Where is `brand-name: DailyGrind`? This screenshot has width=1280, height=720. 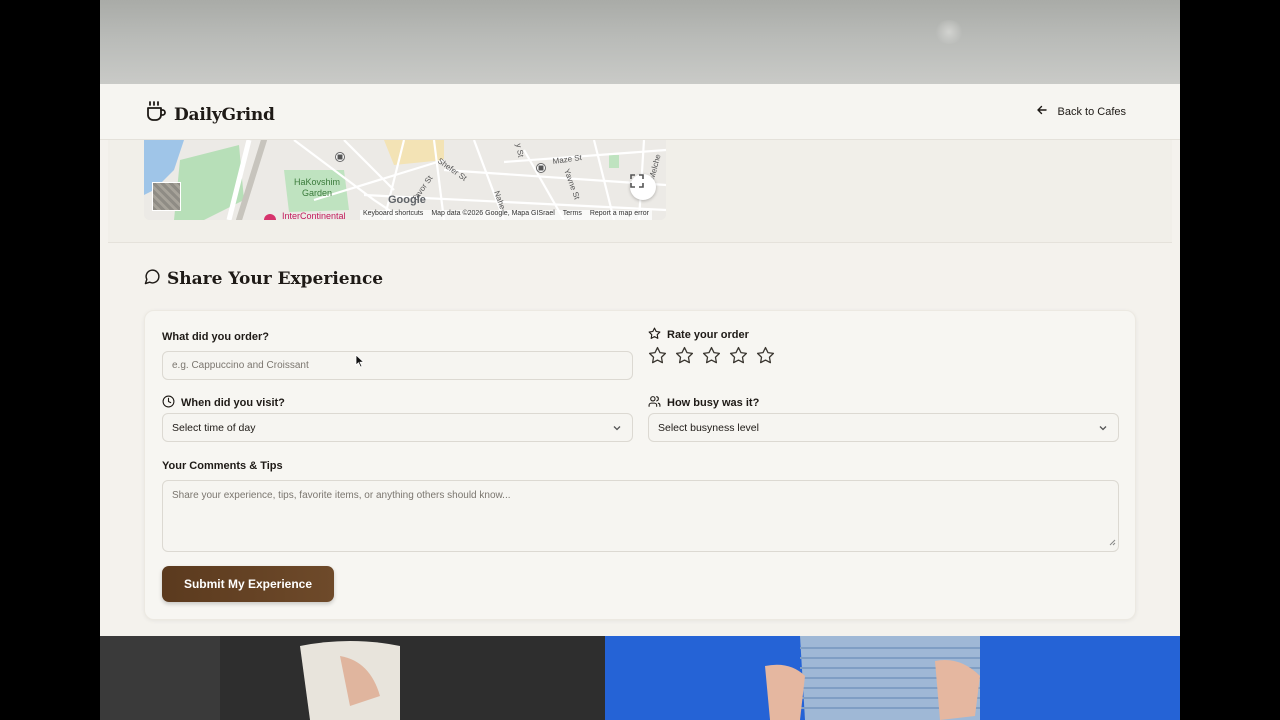
brand-name: DailyGrind is located at coordinates (224, 114).